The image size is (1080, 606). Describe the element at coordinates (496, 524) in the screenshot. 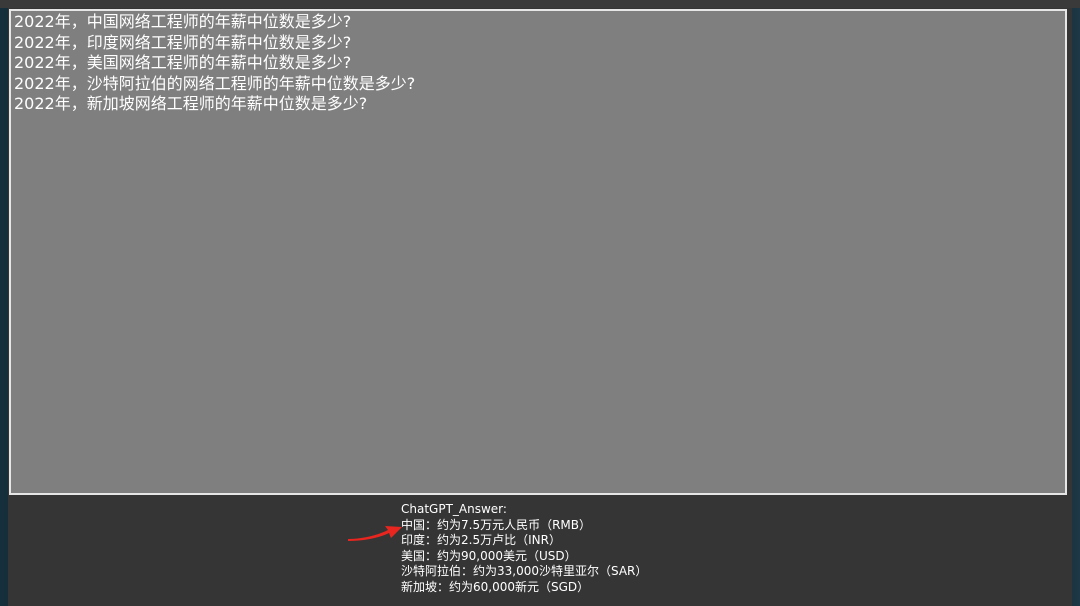

I see `answer-line-china: 中国：约为7.5万元人民币（RMB）` at that location.